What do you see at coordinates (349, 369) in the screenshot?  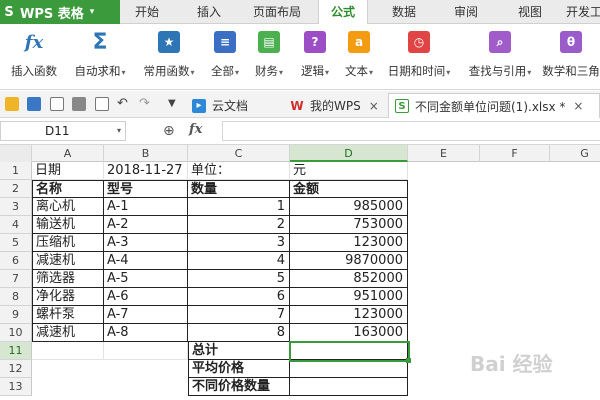 I see `cell-d12` at bounding box center [349, 369].